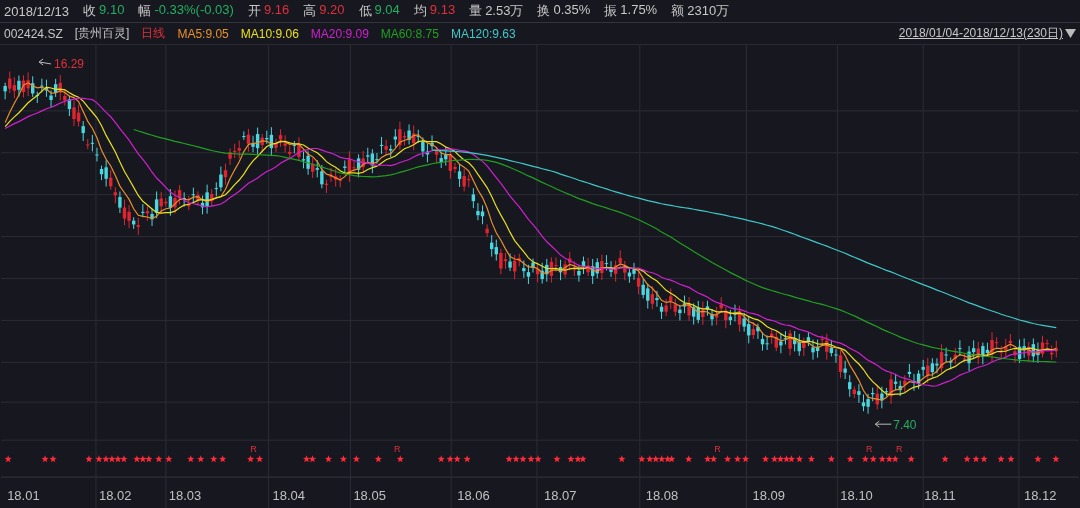 The image size is (1080, 508). What do you see at coordinates (23, 495) in the screenshot?
I see `axis-label: 18.01` at bounding box center [23, 495].